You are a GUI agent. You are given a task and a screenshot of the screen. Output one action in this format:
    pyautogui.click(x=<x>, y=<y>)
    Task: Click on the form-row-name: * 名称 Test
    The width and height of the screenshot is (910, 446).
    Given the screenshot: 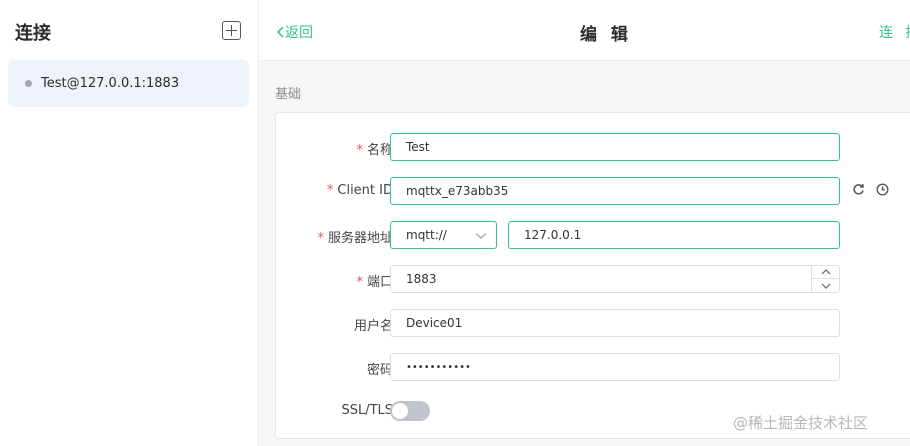 What is the action you would take?
    pyautogui.click(x=593, y=147)
    